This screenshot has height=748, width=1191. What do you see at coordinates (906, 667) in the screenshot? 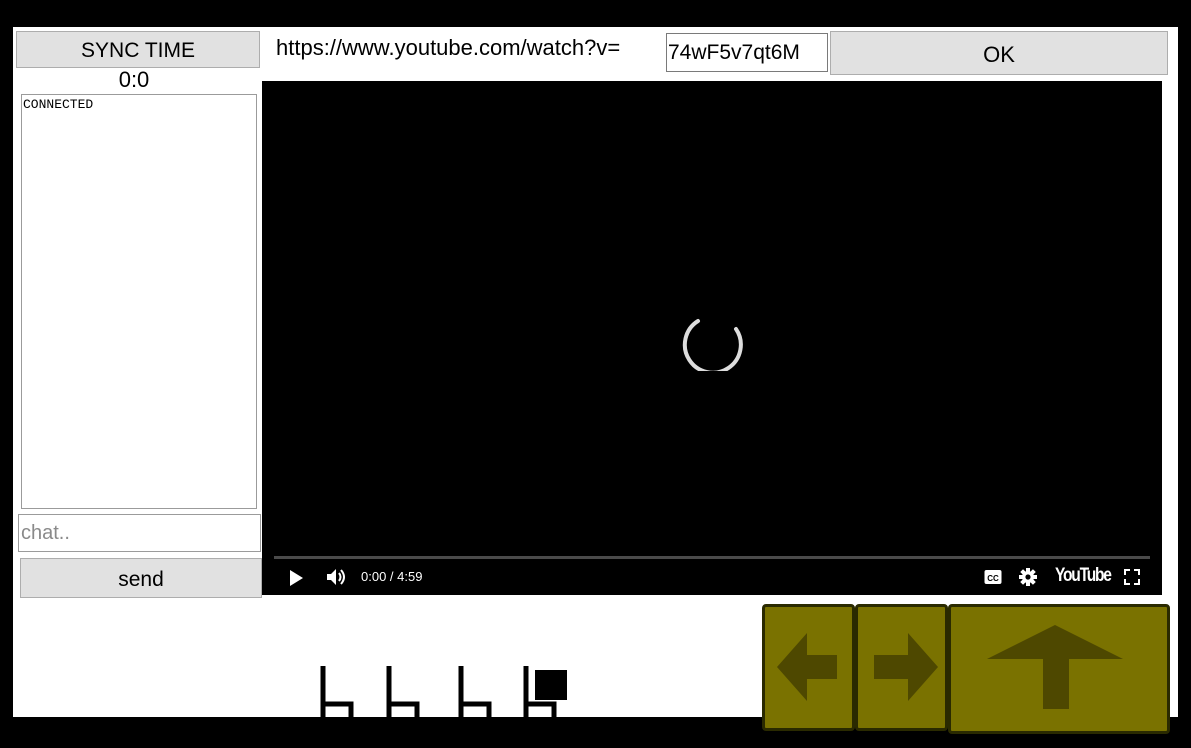
I see `right-arrow-icon` at bounding box center [906, 667].